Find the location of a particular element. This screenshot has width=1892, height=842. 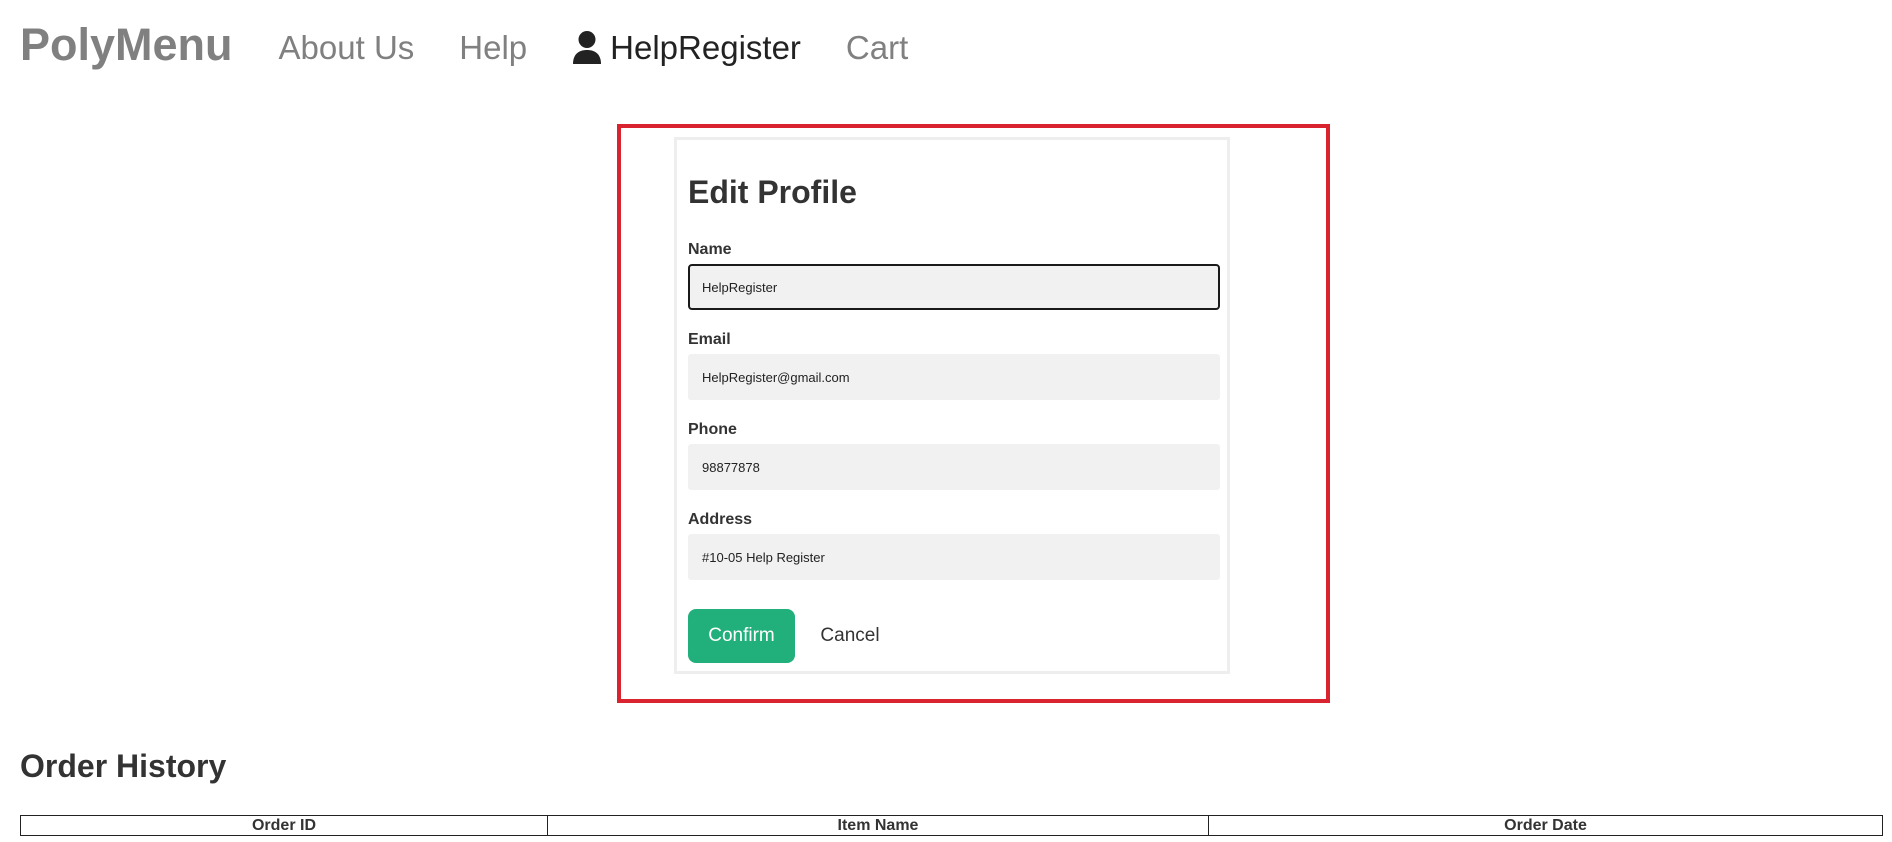

nav-user-profile-link: HelpRegister is located at coordinates (686, 47).